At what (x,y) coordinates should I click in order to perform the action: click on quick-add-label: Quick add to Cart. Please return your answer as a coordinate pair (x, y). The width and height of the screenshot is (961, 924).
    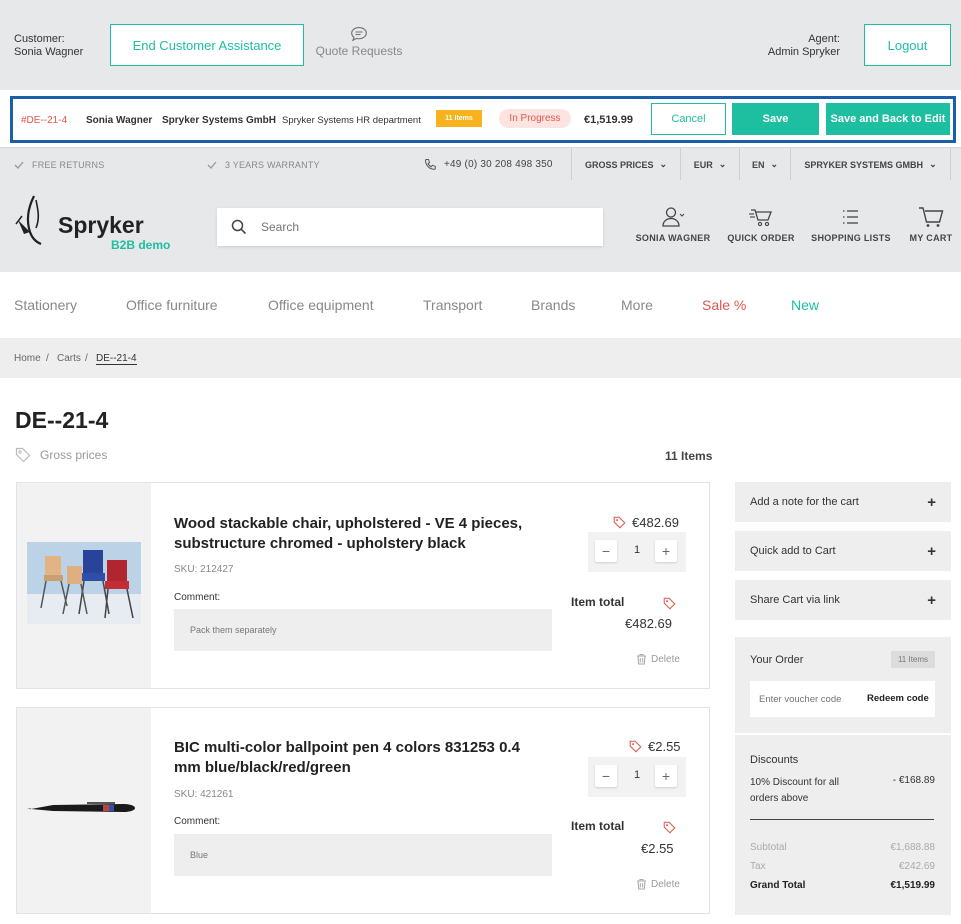
    Looking at the image, I should click on (793, 551).